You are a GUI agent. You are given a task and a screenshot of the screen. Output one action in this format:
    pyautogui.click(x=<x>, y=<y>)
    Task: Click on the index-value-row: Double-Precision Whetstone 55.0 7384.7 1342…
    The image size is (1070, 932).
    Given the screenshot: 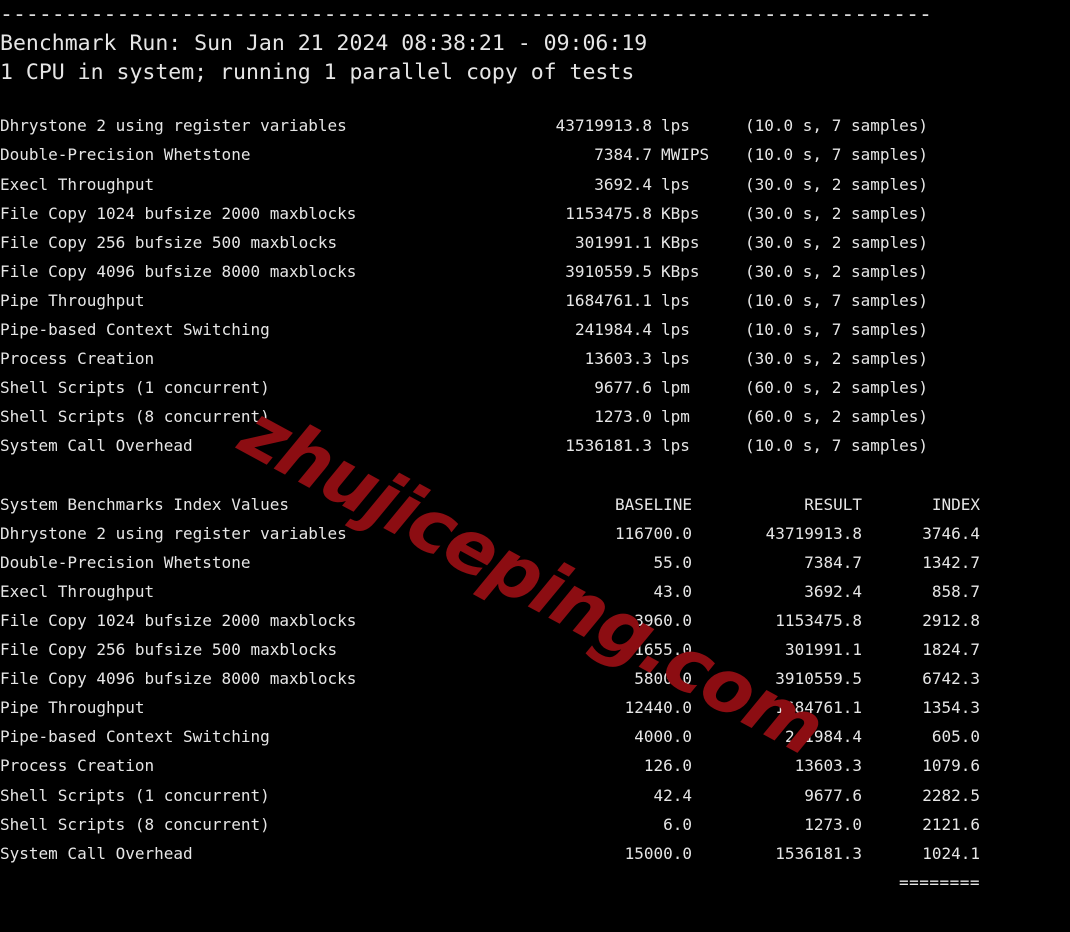 What is the action you would take?
    pyautogui.click(x=535, y=567)
    